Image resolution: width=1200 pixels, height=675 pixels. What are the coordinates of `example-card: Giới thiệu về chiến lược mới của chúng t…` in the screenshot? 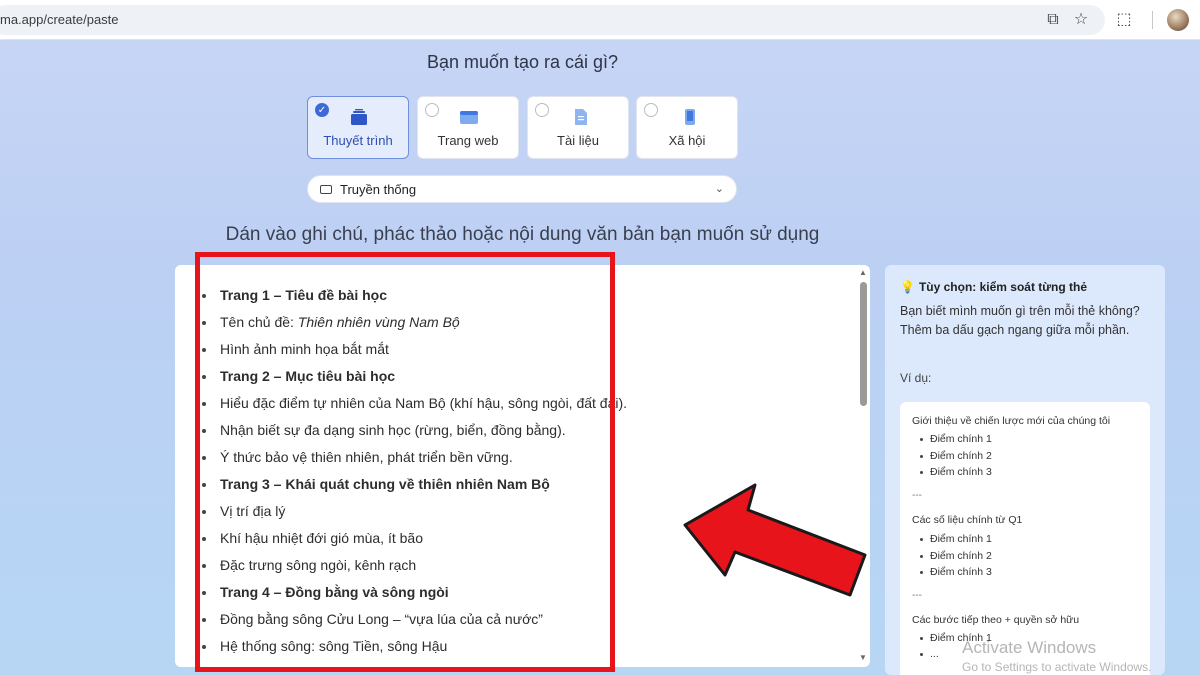 It's located at (1025, 538).